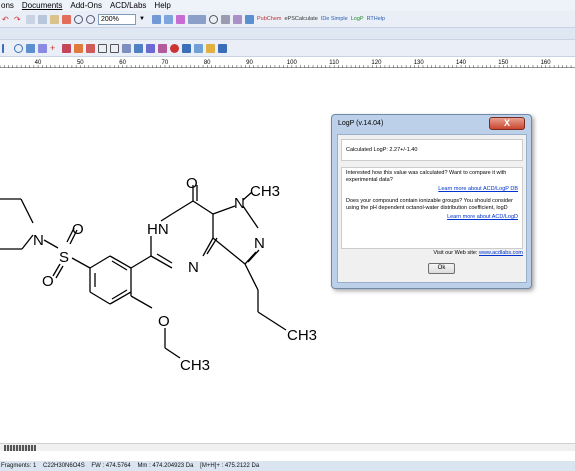 The height and width of the screenshot is (471, 575). Describe the element at coordinates (150, 48) in the screenshot. I see `reaction-icon` at that location.